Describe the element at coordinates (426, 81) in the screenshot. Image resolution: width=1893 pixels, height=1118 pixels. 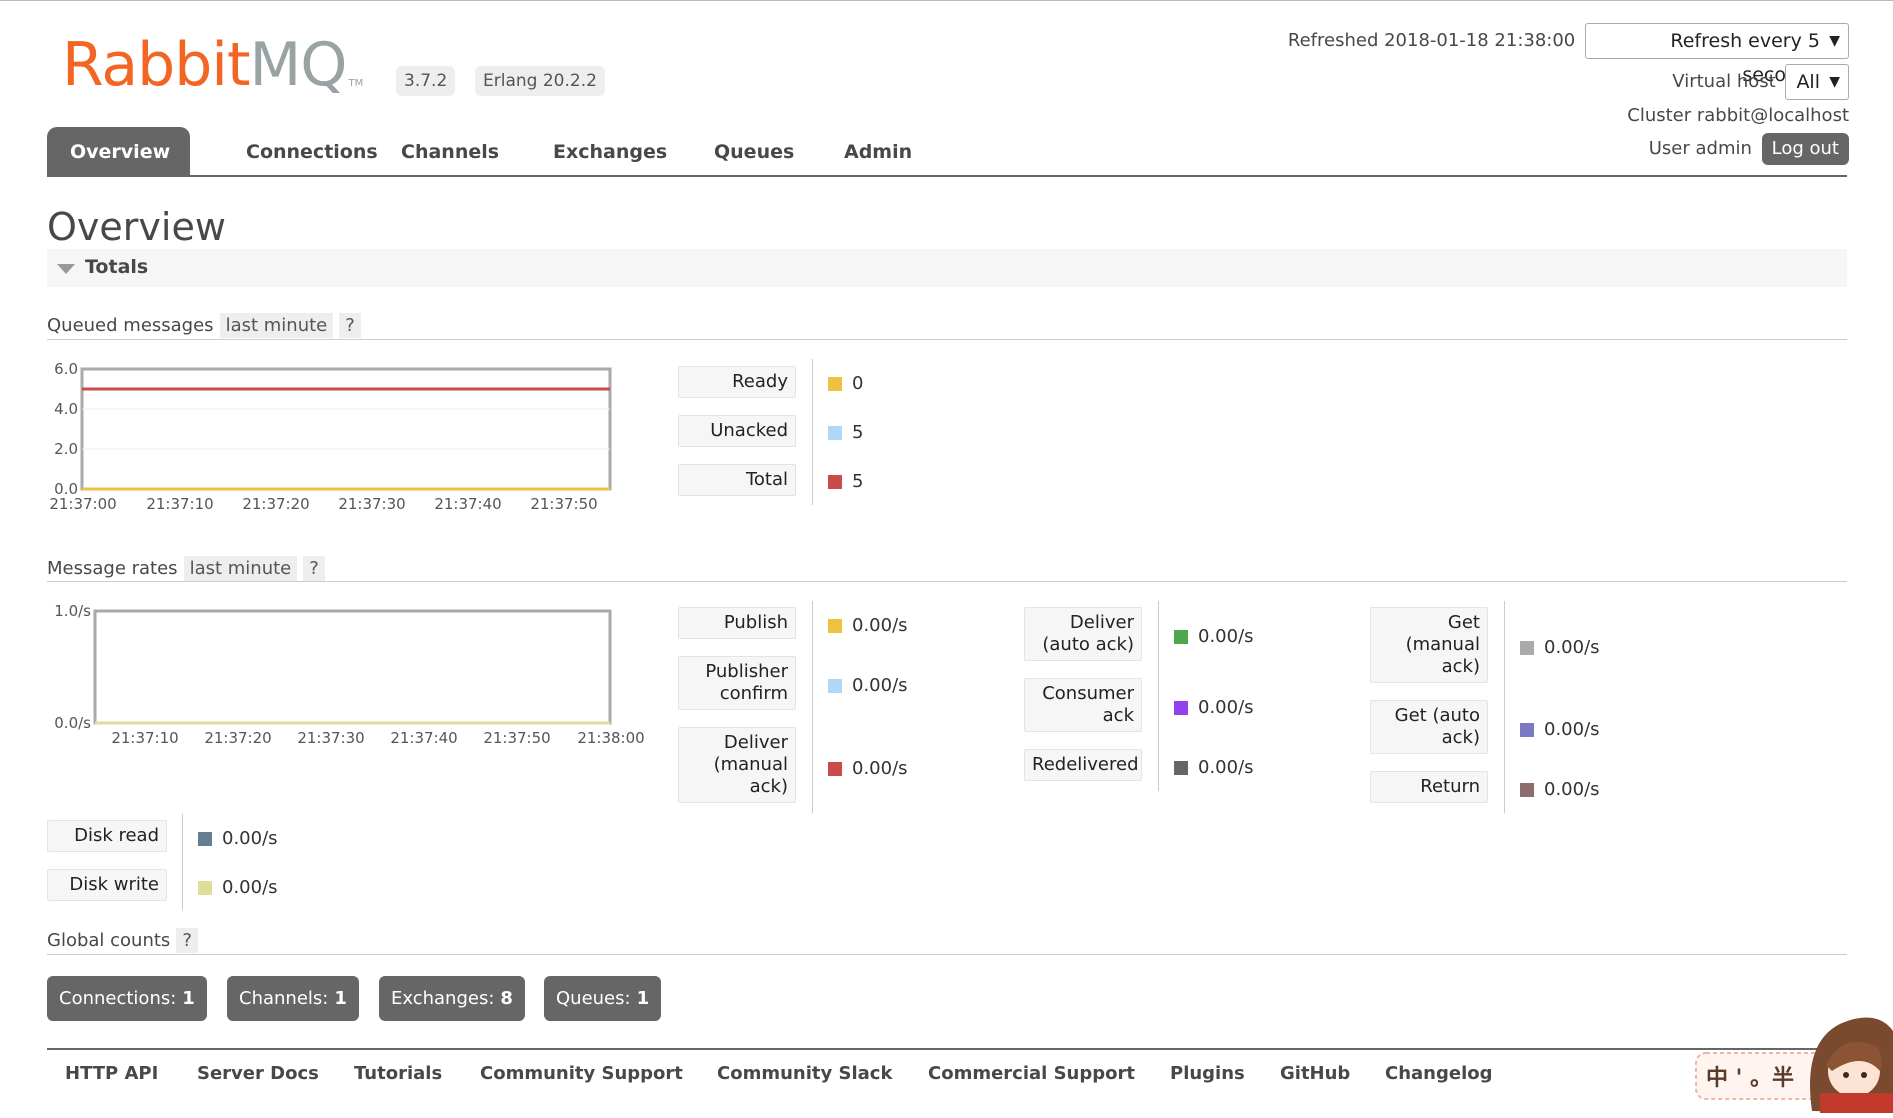
I see `version-badge: 3.7.2` at that location.